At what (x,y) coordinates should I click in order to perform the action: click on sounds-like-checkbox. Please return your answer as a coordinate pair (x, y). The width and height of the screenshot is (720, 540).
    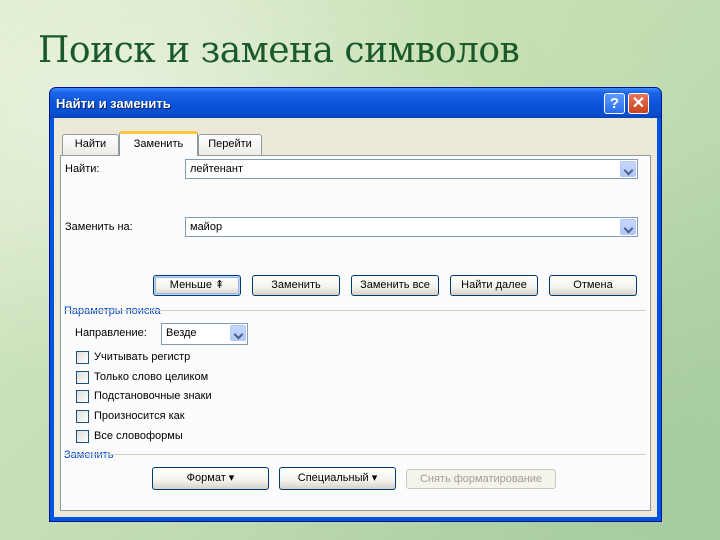
    Looking at the image, I should click on (82, 416).